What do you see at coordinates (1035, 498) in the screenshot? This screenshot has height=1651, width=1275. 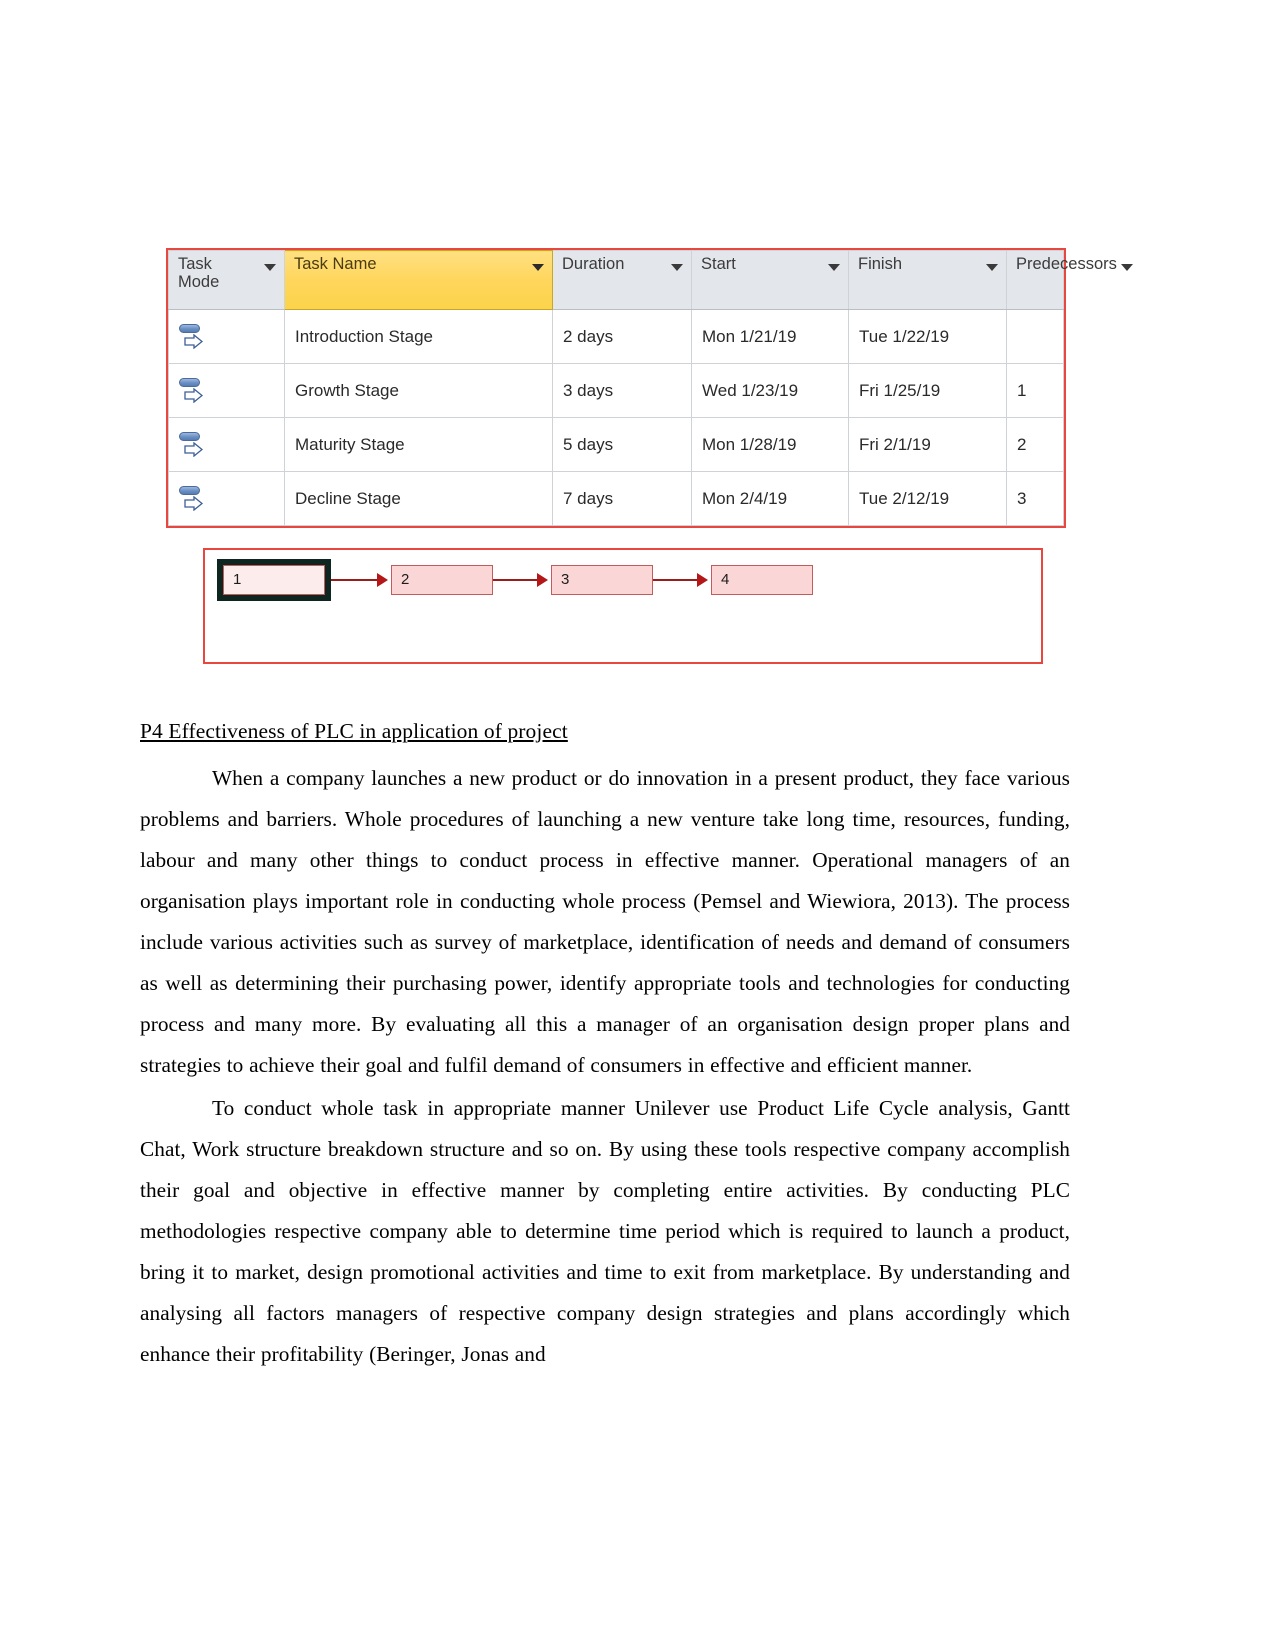 I see `cell-predecessors: 3` at bounding box center [1035, 498].